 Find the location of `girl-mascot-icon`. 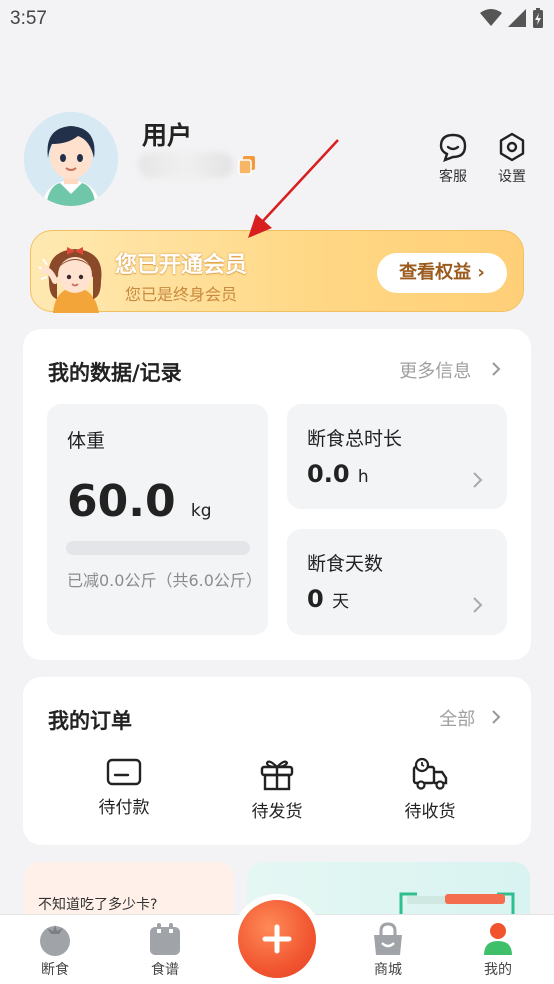

girl-mascot-icon is located at coordinates (70, 280).